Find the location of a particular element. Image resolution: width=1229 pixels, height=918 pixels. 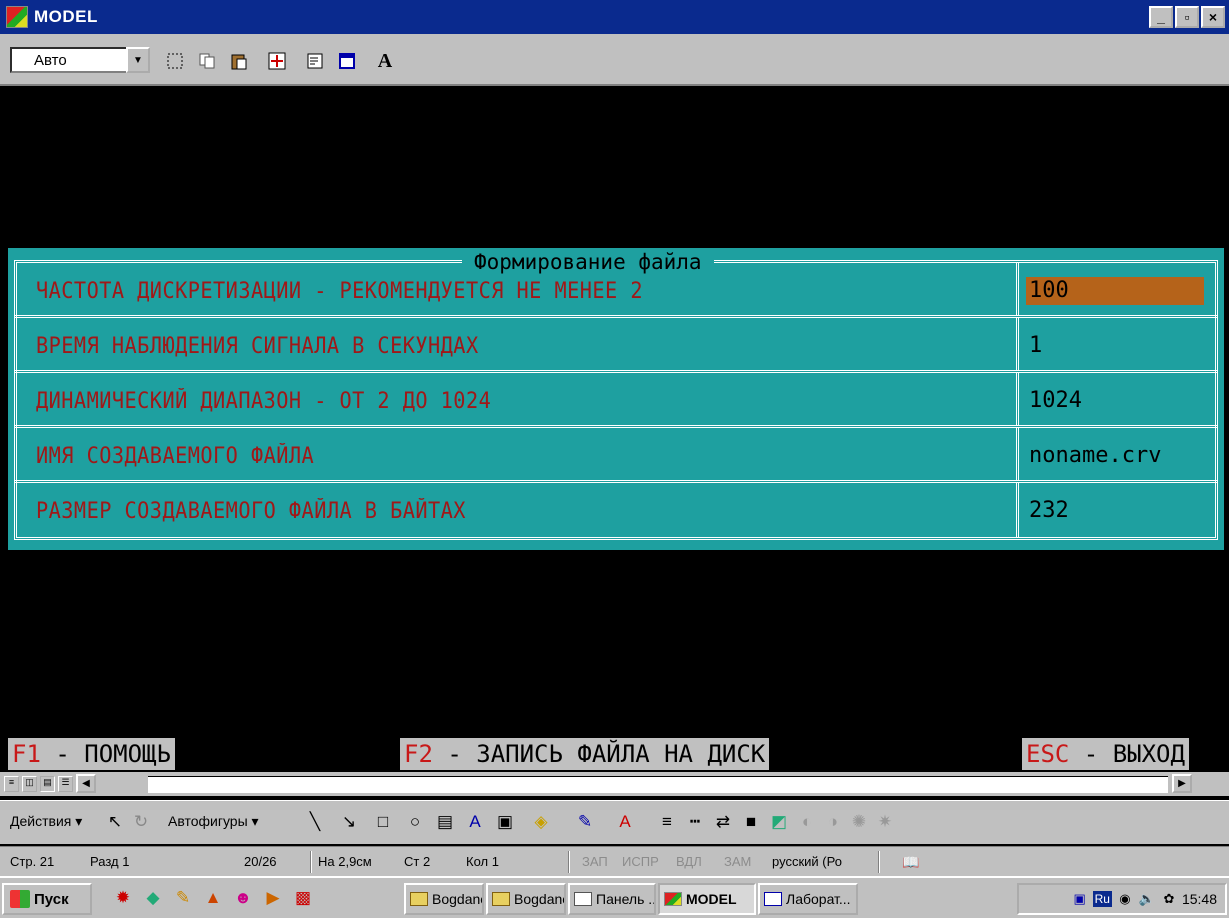

file-size-field: 232 is located at coordinates (1115, 511).